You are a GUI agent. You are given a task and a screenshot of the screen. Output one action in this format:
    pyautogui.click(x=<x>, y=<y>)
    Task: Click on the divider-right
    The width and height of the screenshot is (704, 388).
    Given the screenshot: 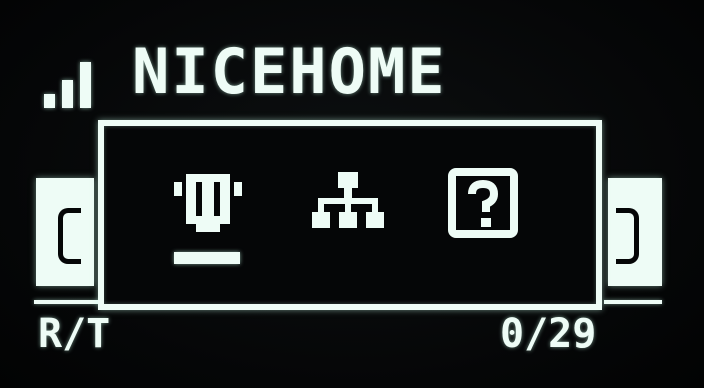 What is the action you would take?
    pyautogui.click(x=633, y=302)
    